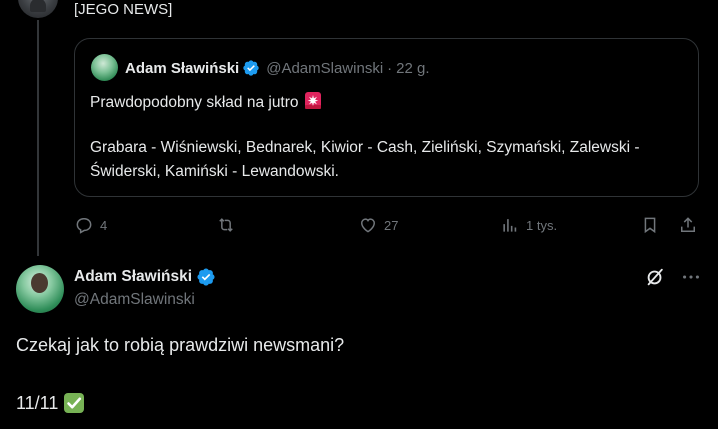 The image size is (718, 429). Describe the element at coordinates (134, 300) in the screenshot. I see `reply-author-handle: @AdamSlawinski` at that location.